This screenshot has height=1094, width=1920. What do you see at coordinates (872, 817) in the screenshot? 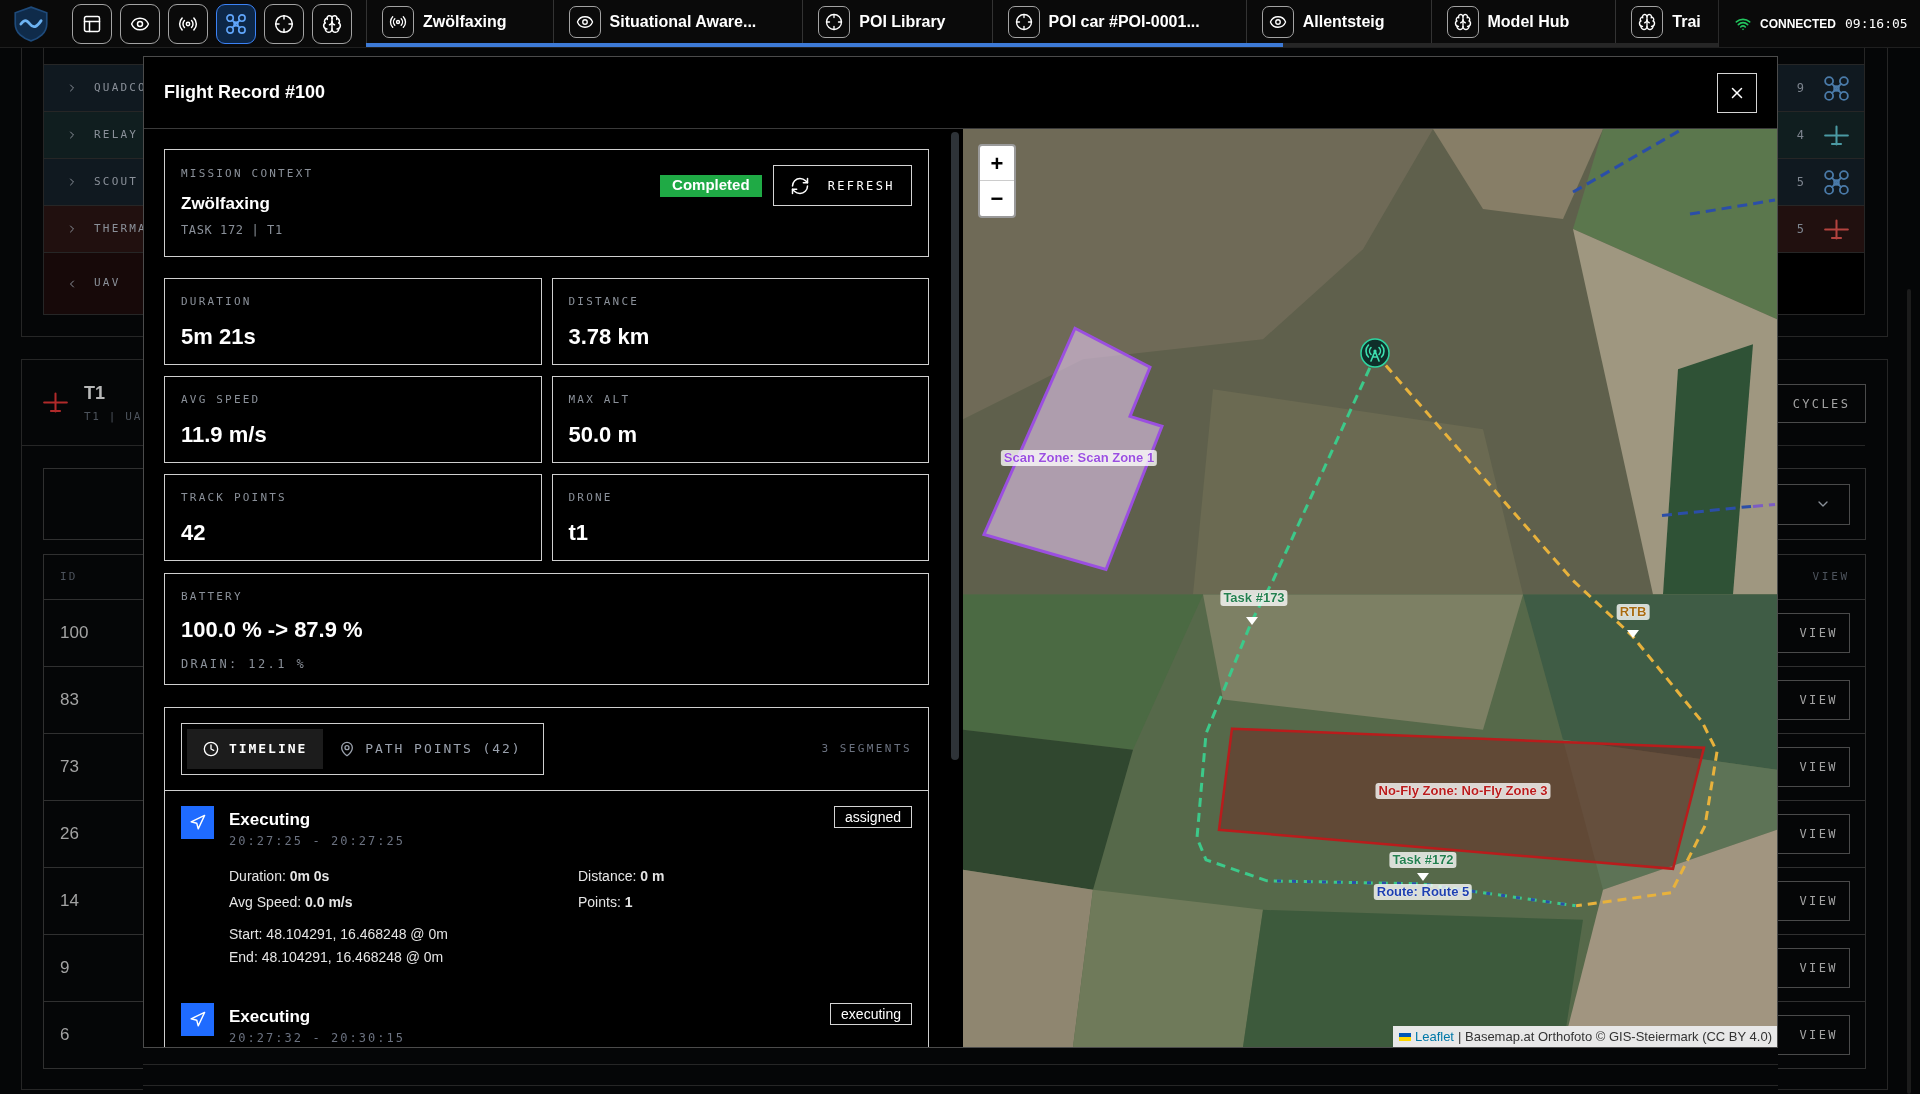
I see `segment-status: assigned` at bounding box center [872, 817].